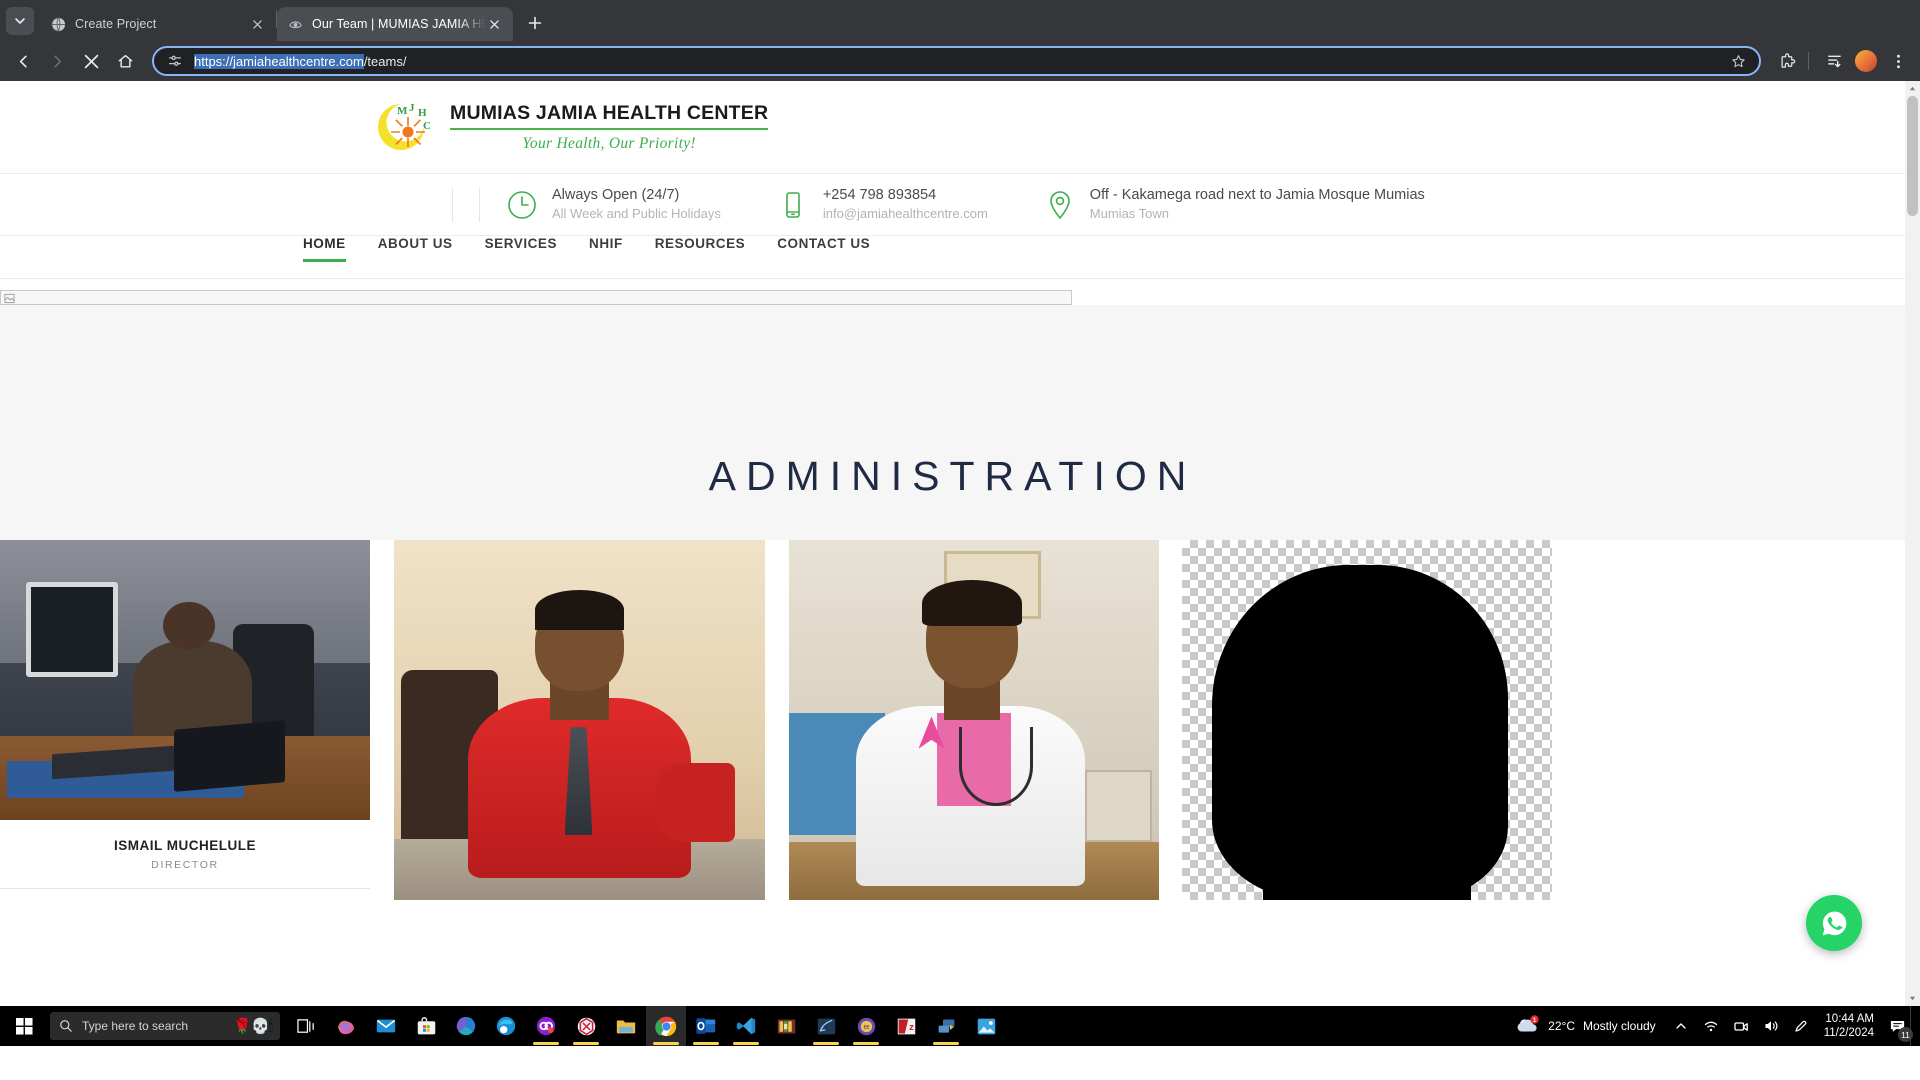 The height and width of the screenshot is (1080, 1920). Describe the element at coordinates (386, 1026) in the screenshot. I see `mail-icon` at that location.